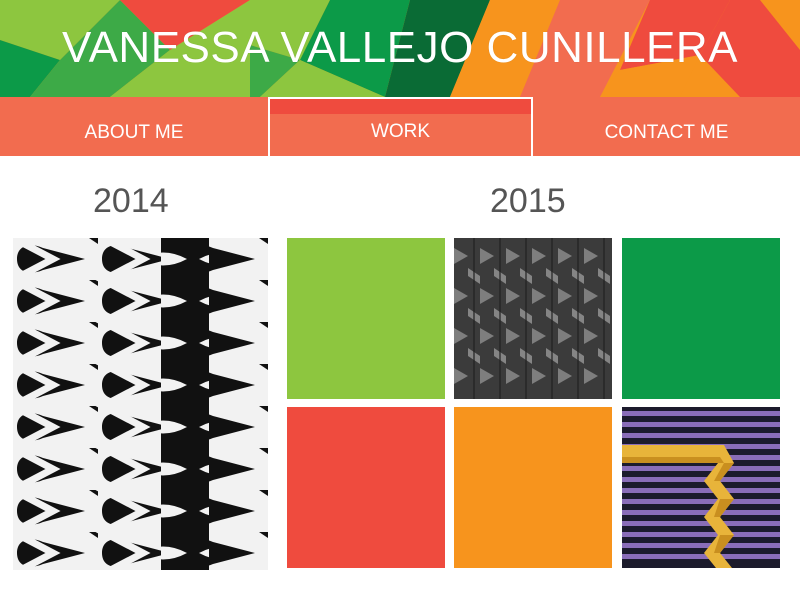  Describe the element at coordinates (366, 487) in the screenshot. I see `red-block-thumbnail` at that location.